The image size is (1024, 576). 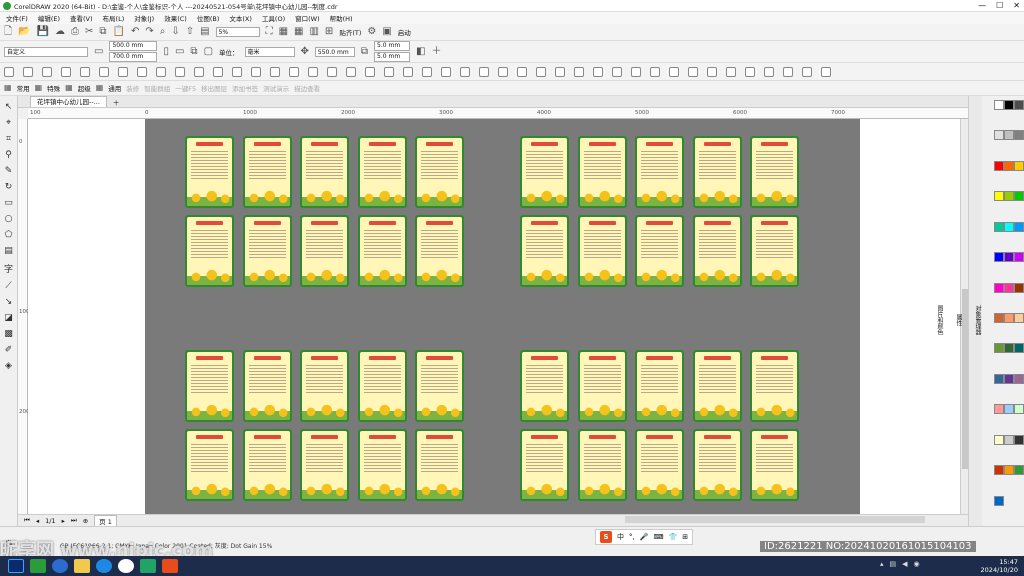 I want to click on menu-text: 文本(X), so click(x=240, y=18).